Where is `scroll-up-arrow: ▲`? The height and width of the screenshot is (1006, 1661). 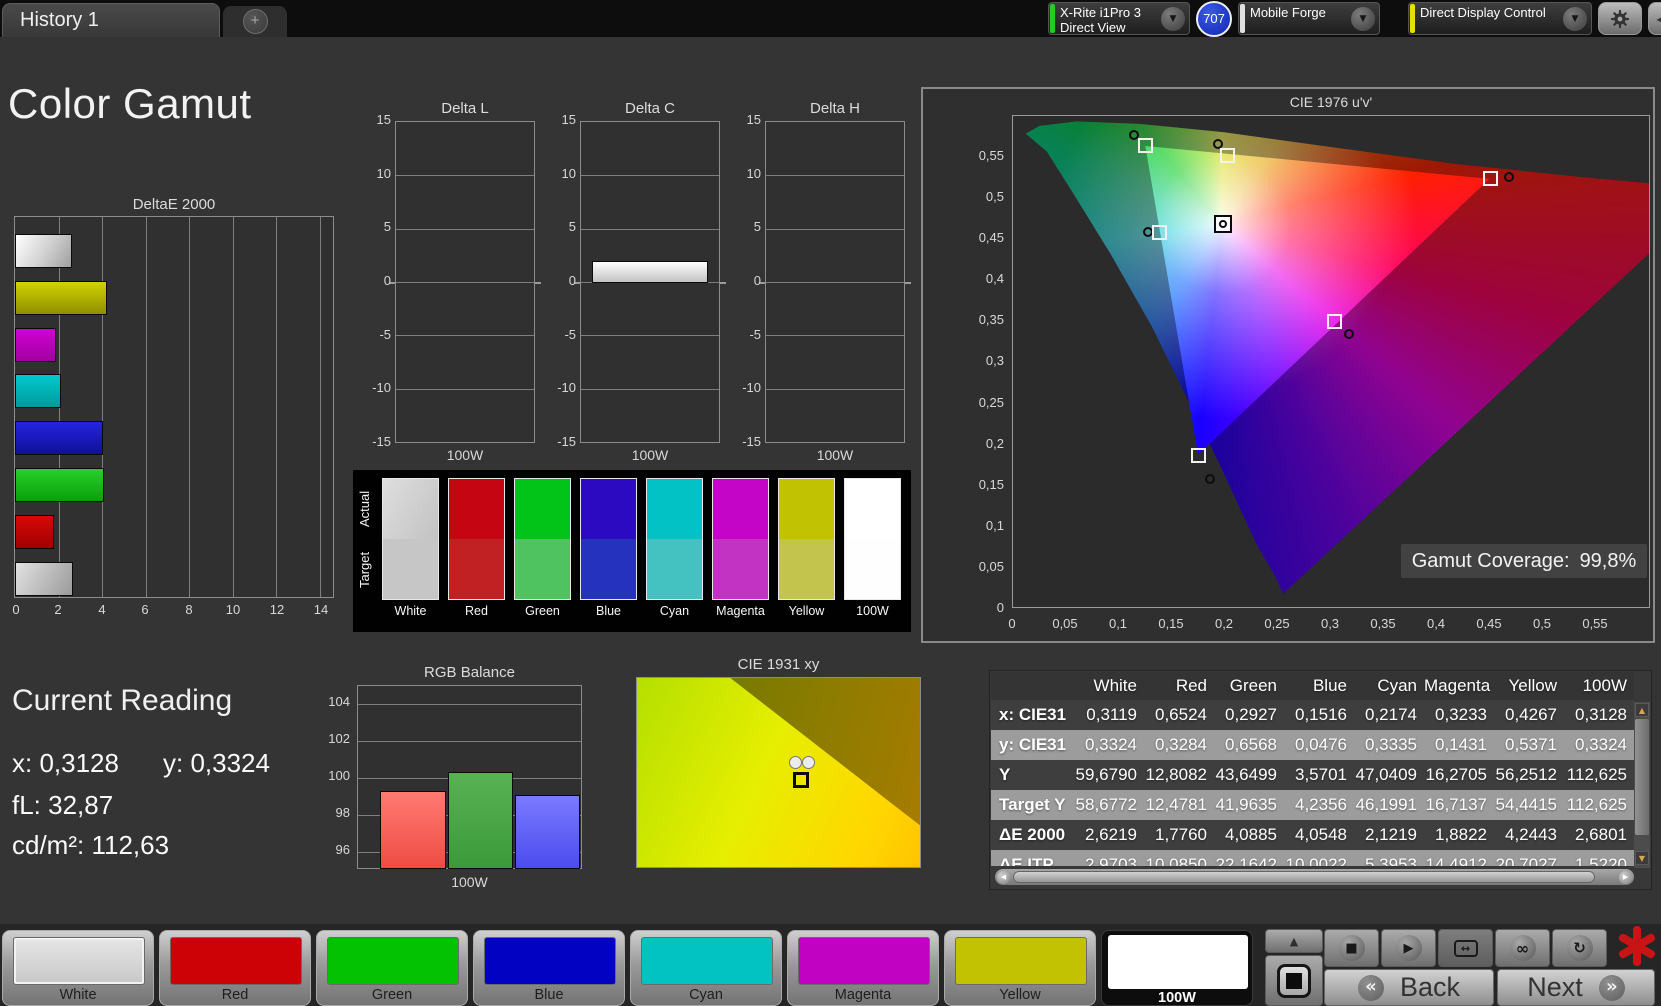
scroll-up-arrow: ▲ is located at coordinates (1642, 710).